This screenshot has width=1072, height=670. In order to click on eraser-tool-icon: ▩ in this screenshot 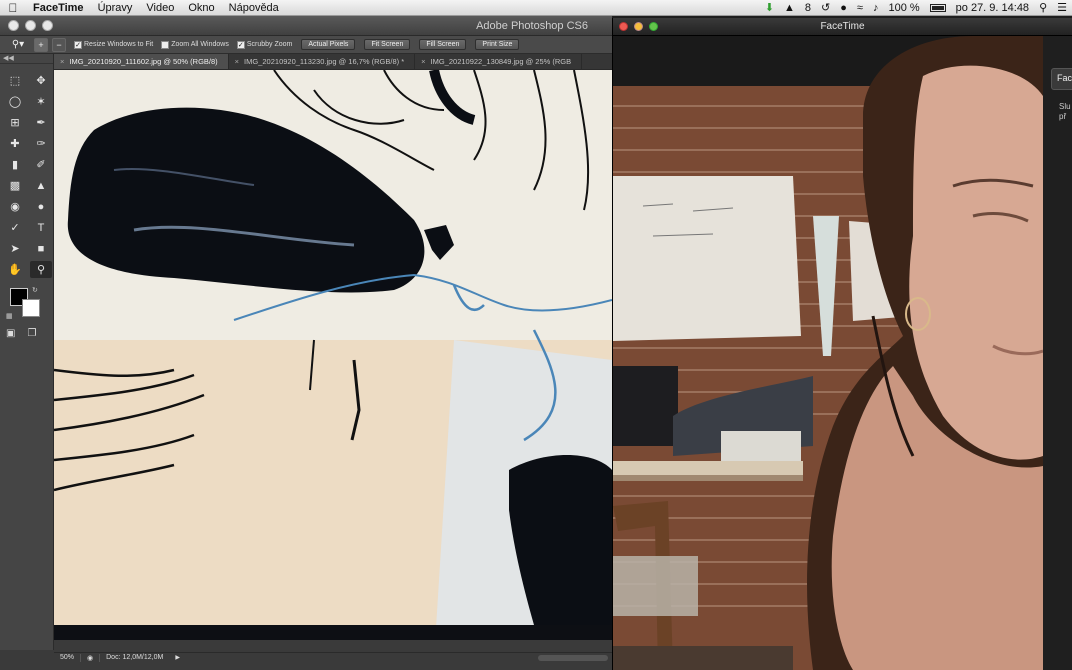, I will do `click(15, 185)`.